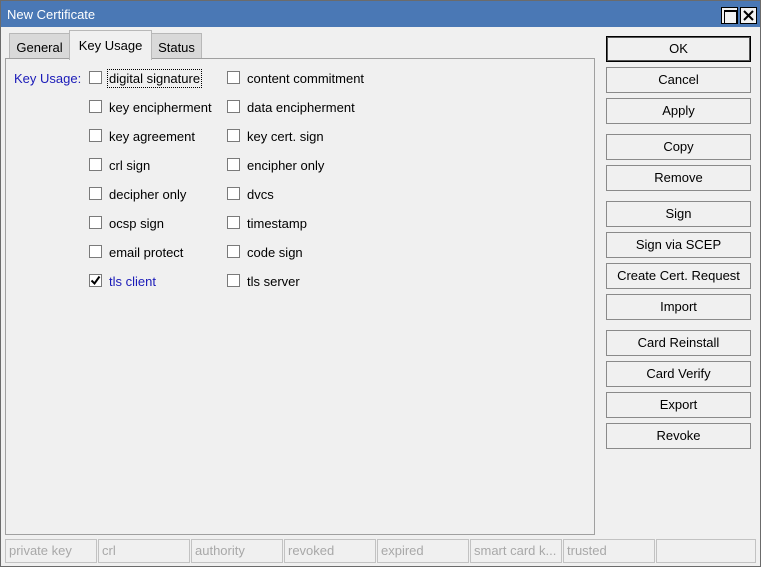 The width and height of the screenshot is (761, 567). I want to click on checkbox-label: tls server, so click(273, 281).